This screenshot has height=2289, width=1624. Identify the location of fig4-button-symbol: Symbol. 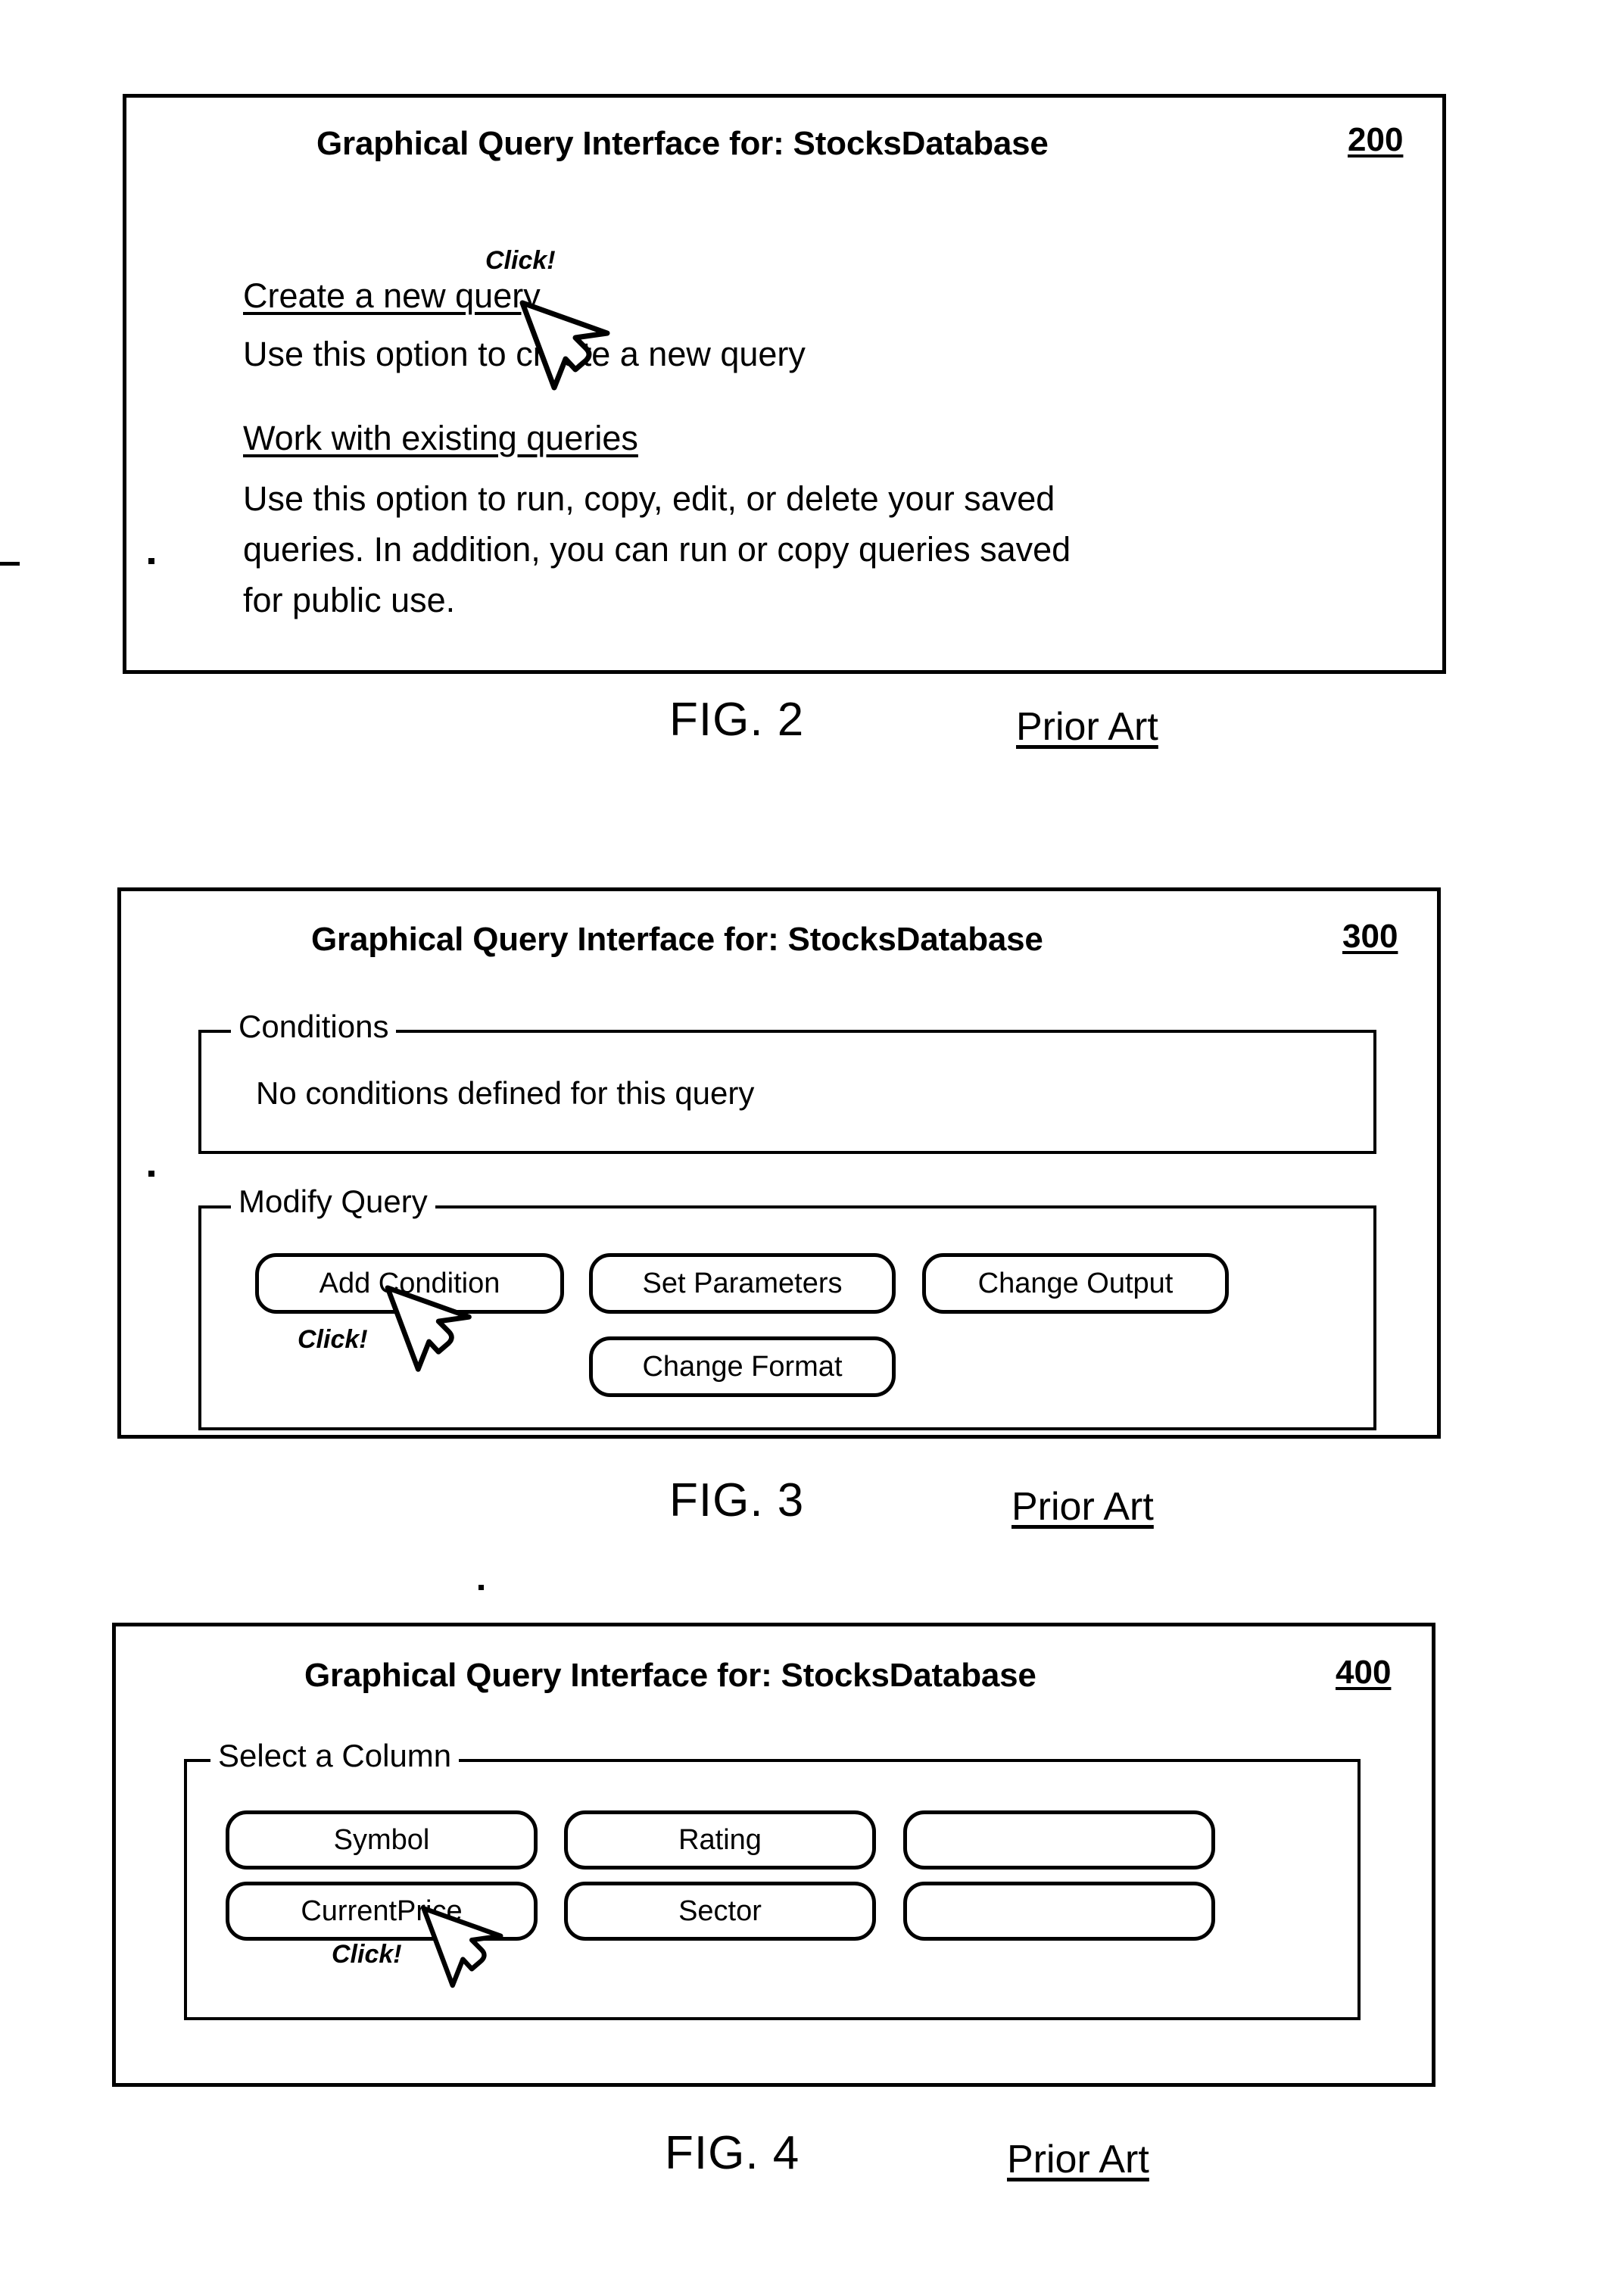
(382, 1840).